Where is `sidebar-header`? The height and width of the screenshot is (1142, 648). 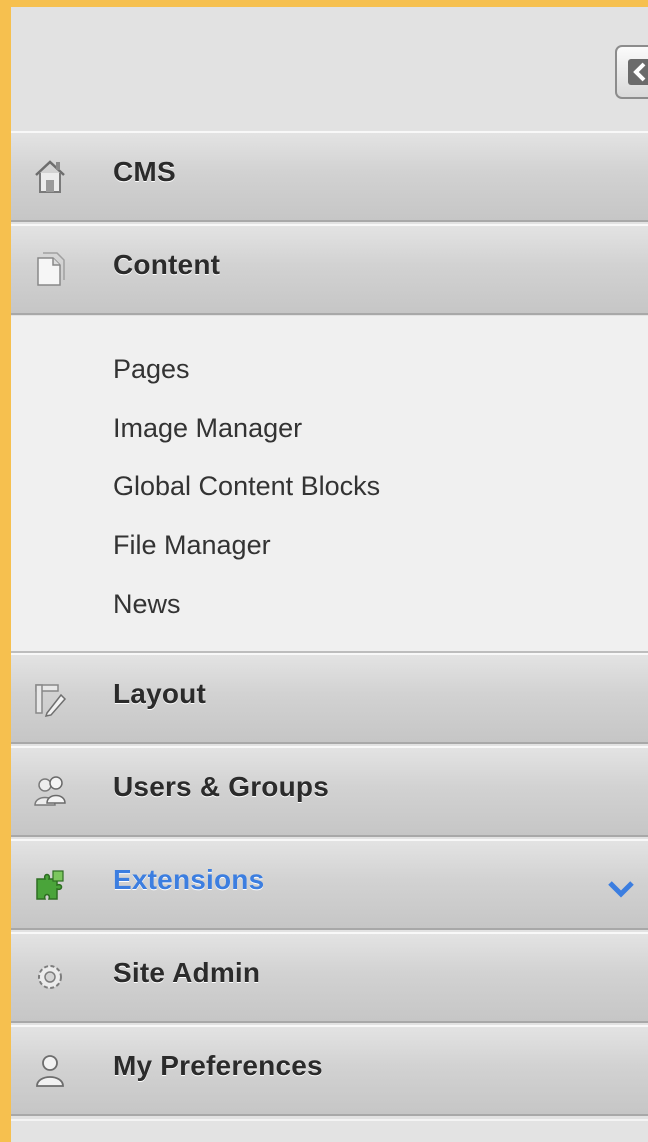 sidebar-header is located at coordinates (329, 69).